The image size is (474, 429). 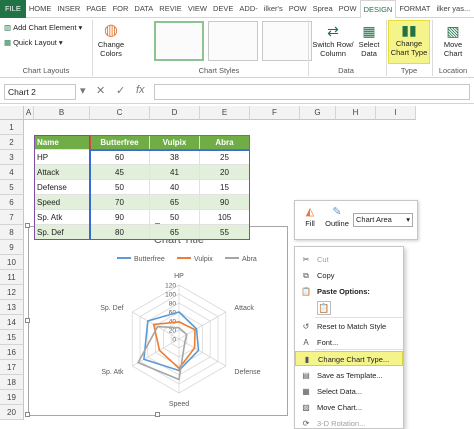 I want to click on context-menu-item: ↺ Reset to Match Style, so click(x=349, y=326).